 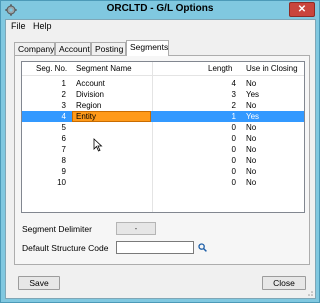 What do you see at coordinates (163, 116) in the screenshot?
I see `table-row-selected: 4 Entity 1 Yes` at bounding box center [163, 116].